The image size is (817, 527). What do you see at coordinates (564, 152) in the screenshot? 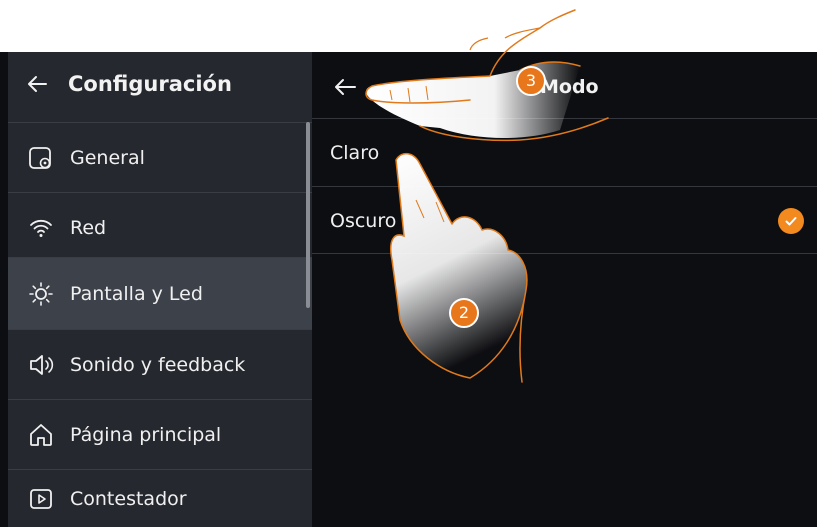
I see `option-row-claro: Claro` at bounding box center [564, 152].